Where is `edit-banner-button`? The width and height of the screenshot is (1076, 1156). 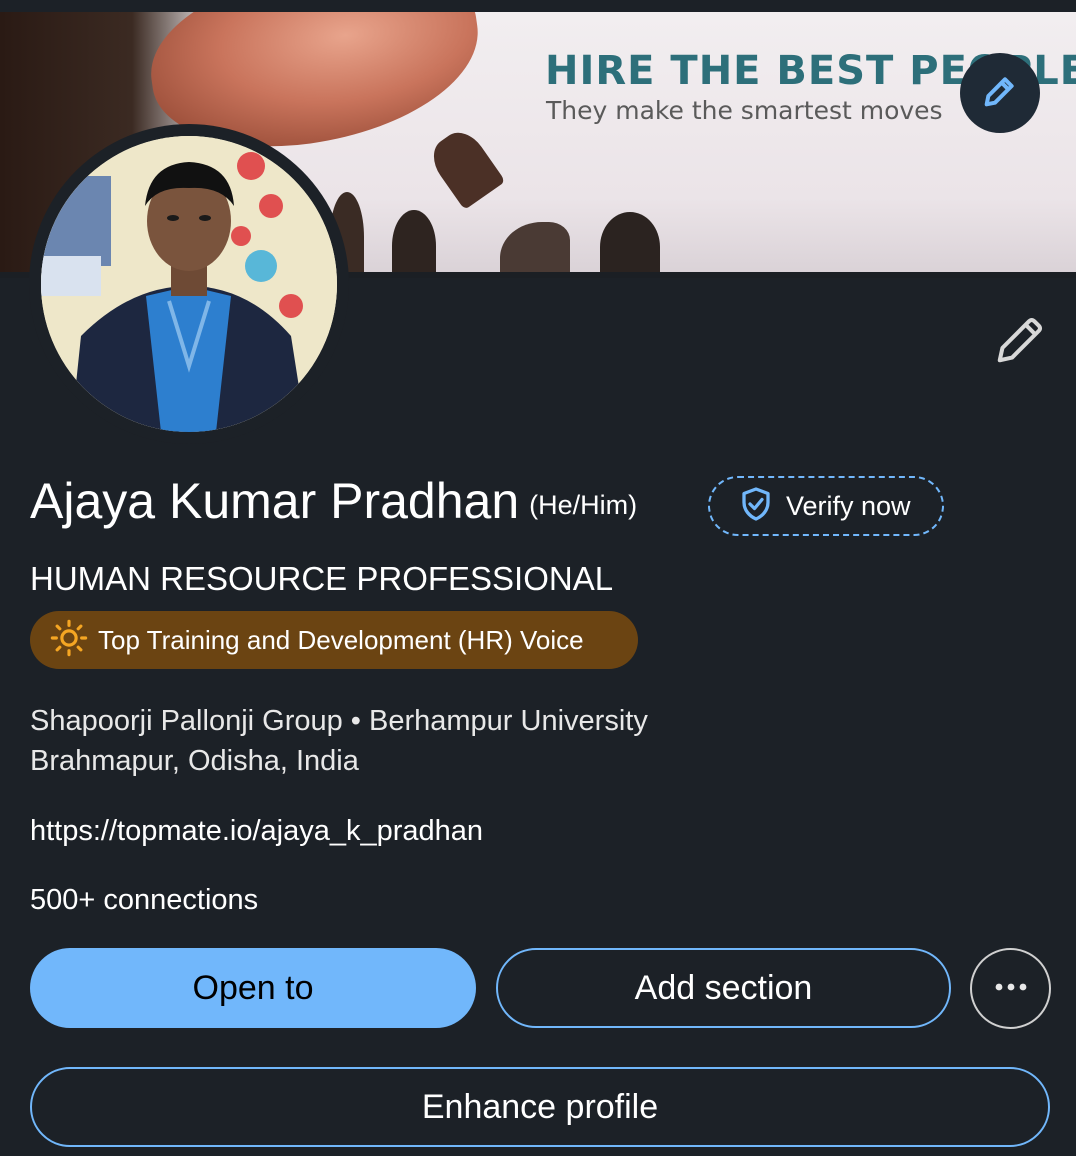 edit-banner-button is located at coordinates (1000, 93).